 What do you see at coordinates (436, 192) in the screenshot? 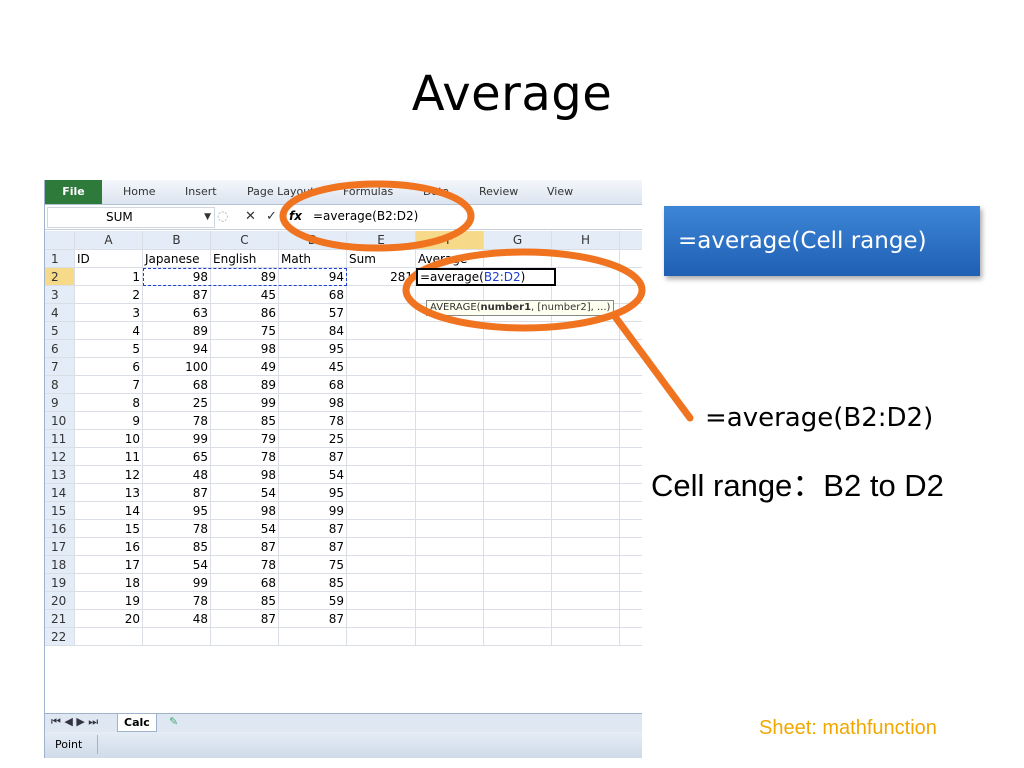
I see `tab-data: Data` at bounding box center [436, 192].